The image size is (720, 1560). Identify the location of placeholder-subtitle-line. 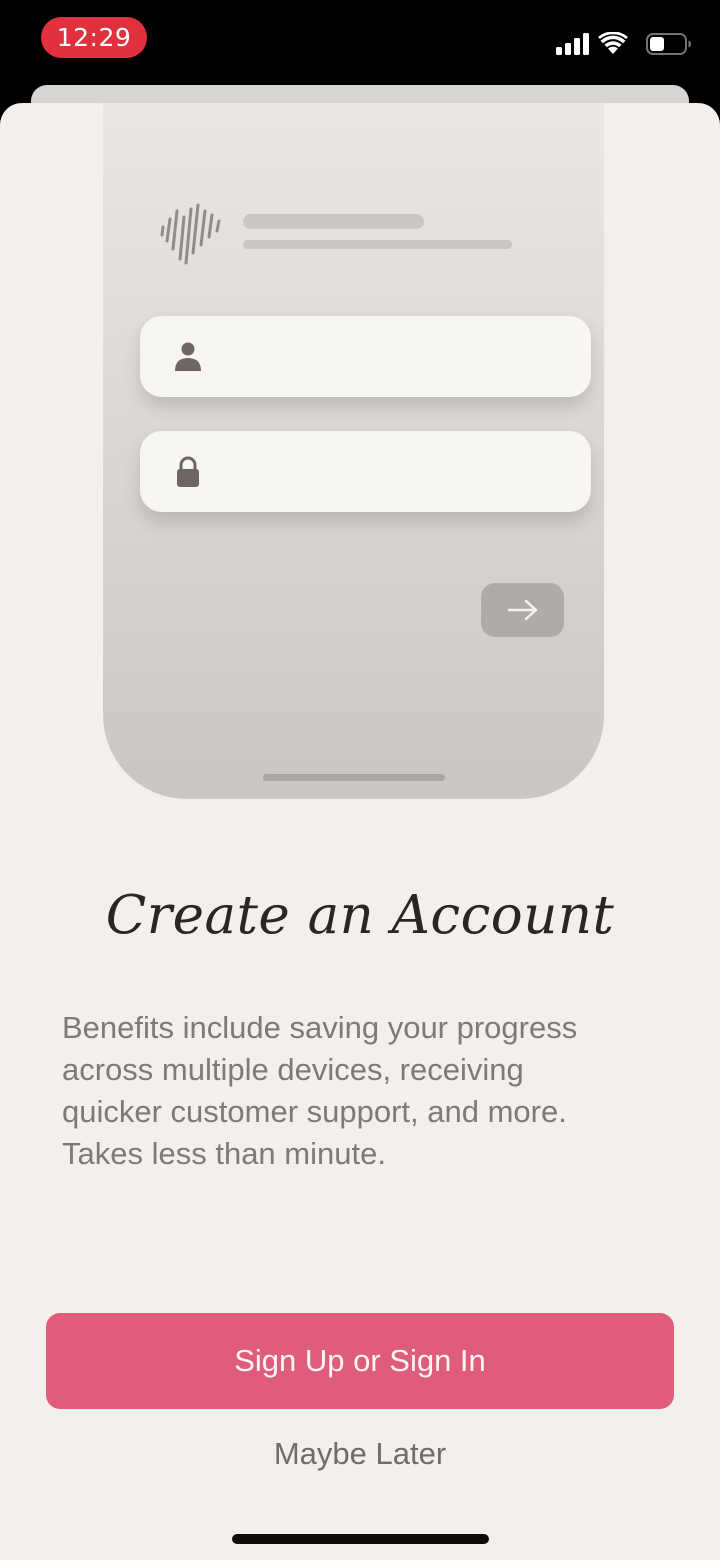
(377, 244).